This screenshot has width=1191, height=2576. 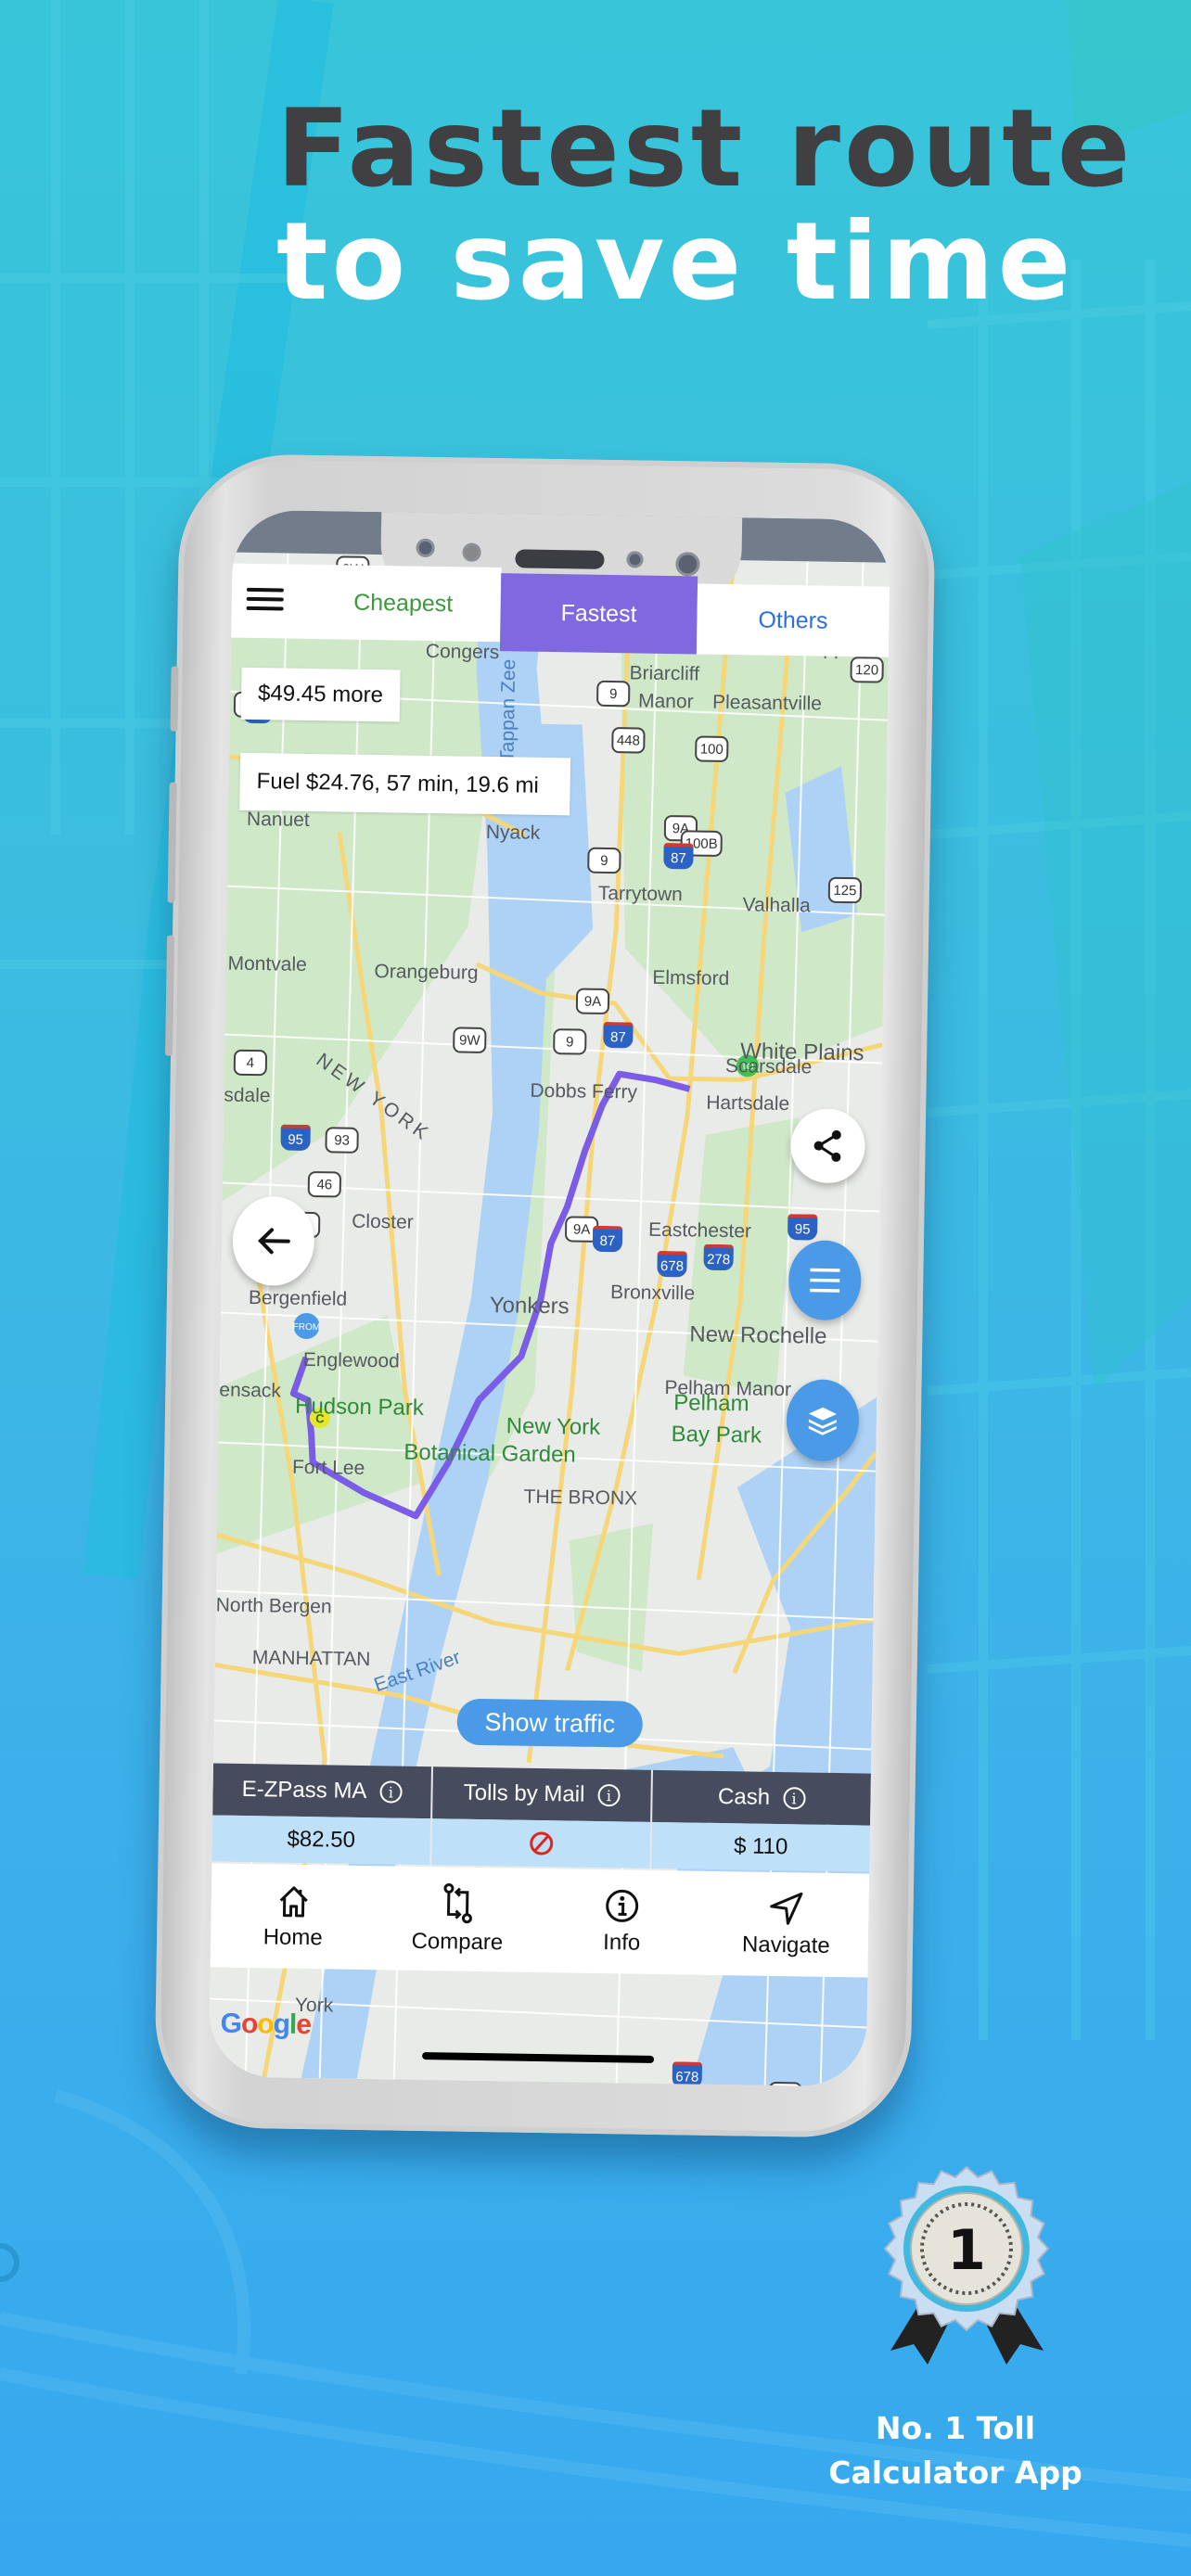 What do you see at coordinates (265, 599) in the screenshot?
I see `hamburger-icon` at bounding box center [265, 599].